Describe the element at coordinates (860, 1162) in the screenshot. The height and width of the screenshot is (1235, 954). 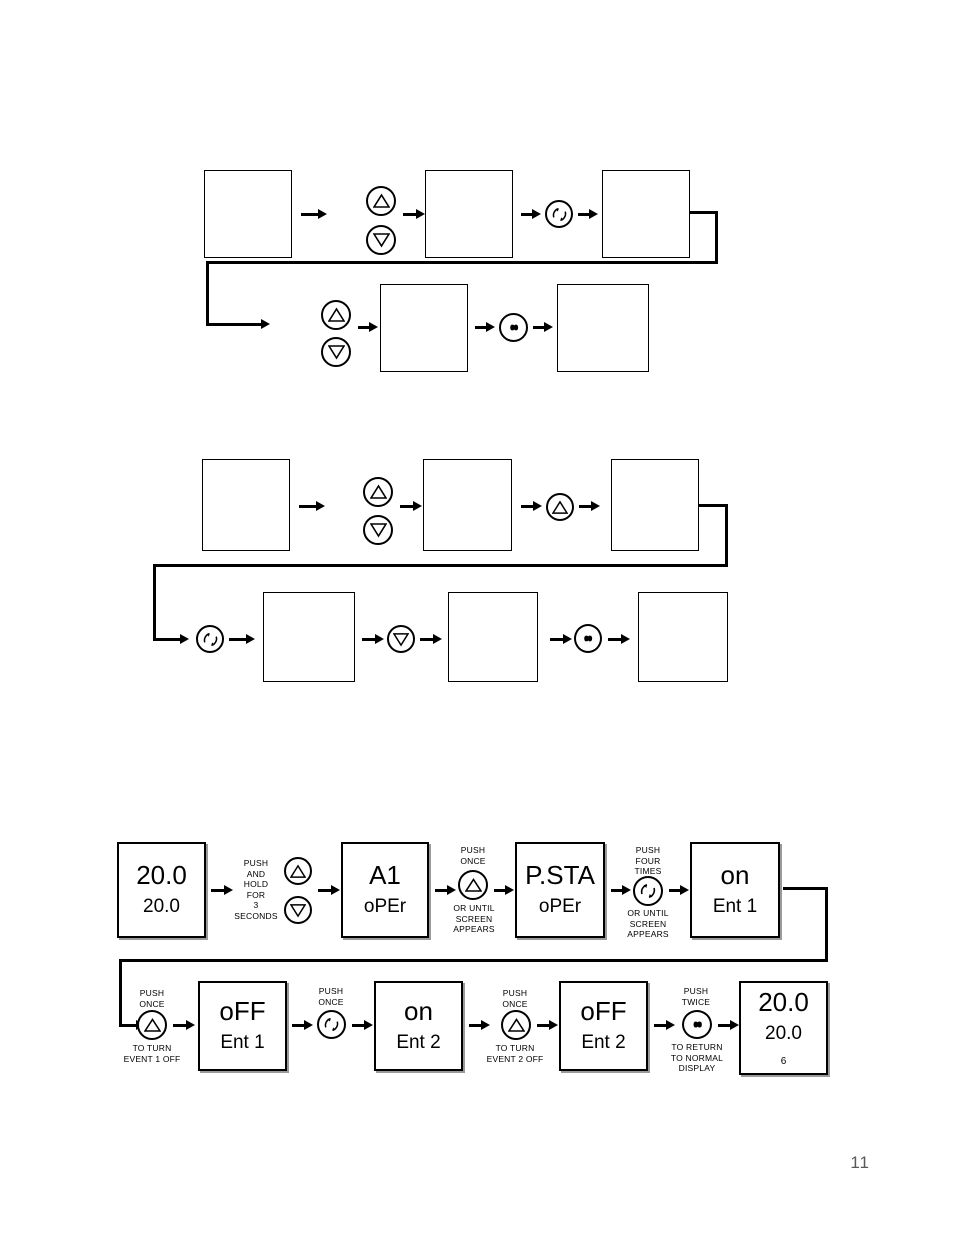
I see `page-number: 11` at that location.